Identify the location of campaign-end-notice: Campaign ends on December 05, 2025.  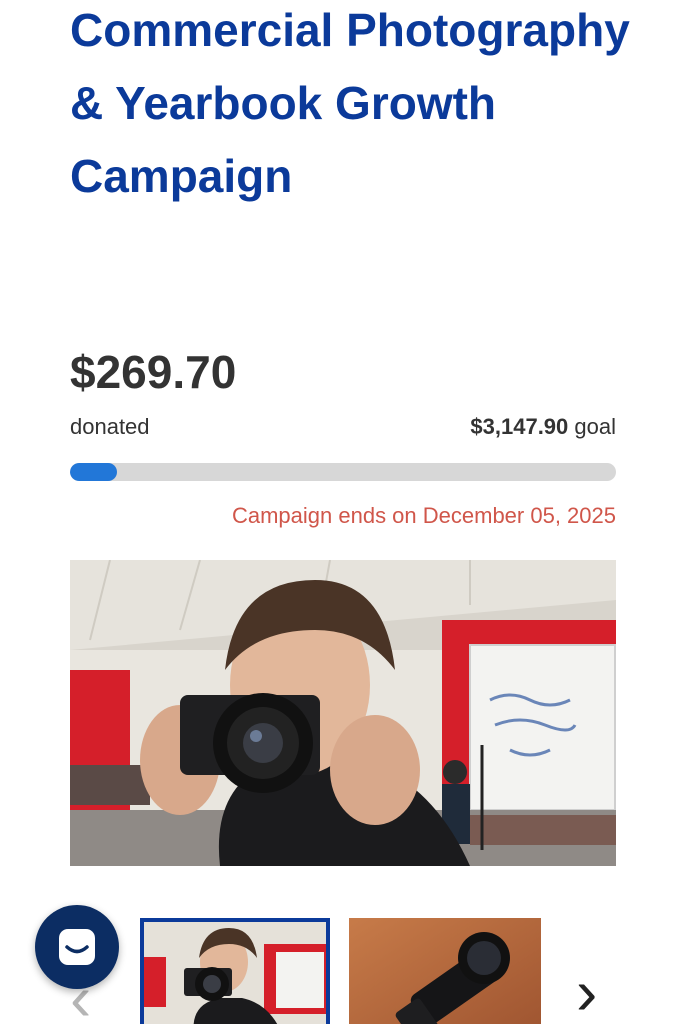
(423, 515).